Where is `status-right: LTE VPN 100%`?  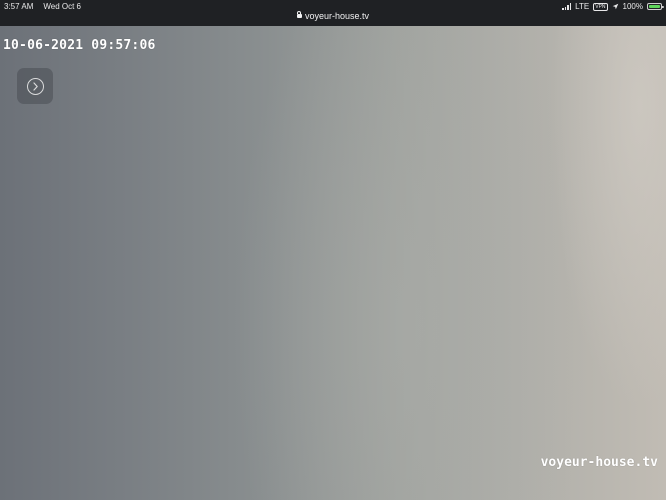
status-right: LTE VPN 100% is located at coordinates (613, 6).